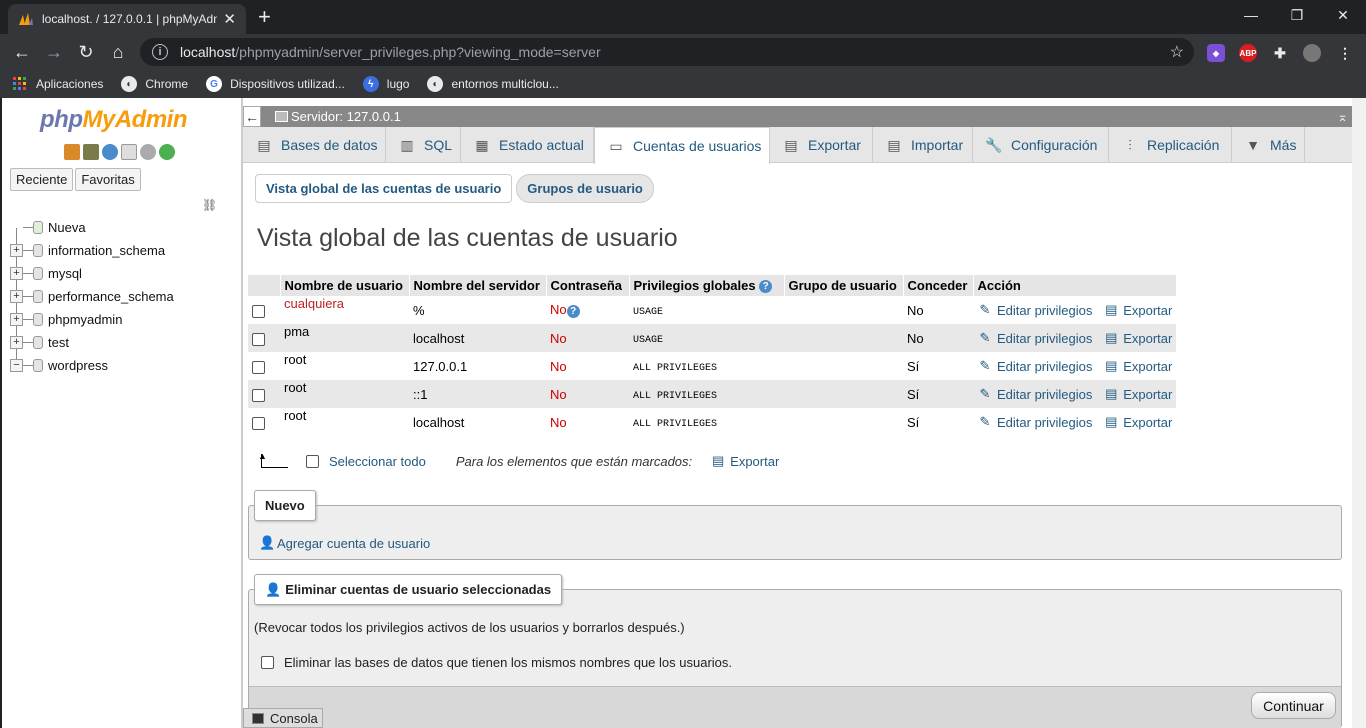  I want to click on tab-sql: ▥ SQL, so click(423, 145).